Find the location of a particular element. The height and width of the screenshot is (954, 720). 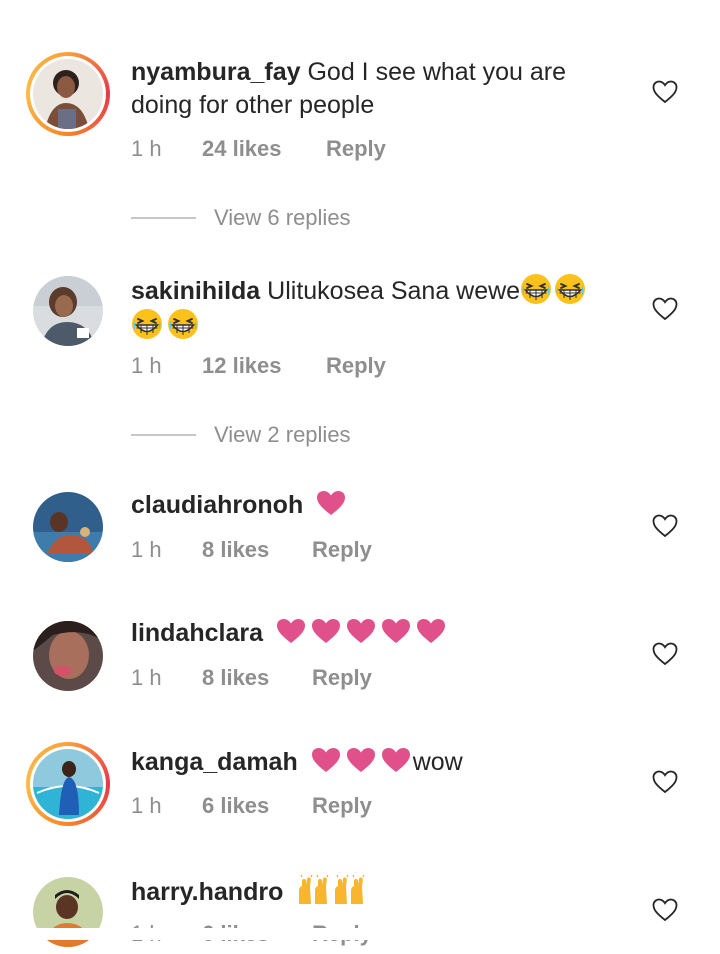

bottom-edge is located at coordinates (360, 934).